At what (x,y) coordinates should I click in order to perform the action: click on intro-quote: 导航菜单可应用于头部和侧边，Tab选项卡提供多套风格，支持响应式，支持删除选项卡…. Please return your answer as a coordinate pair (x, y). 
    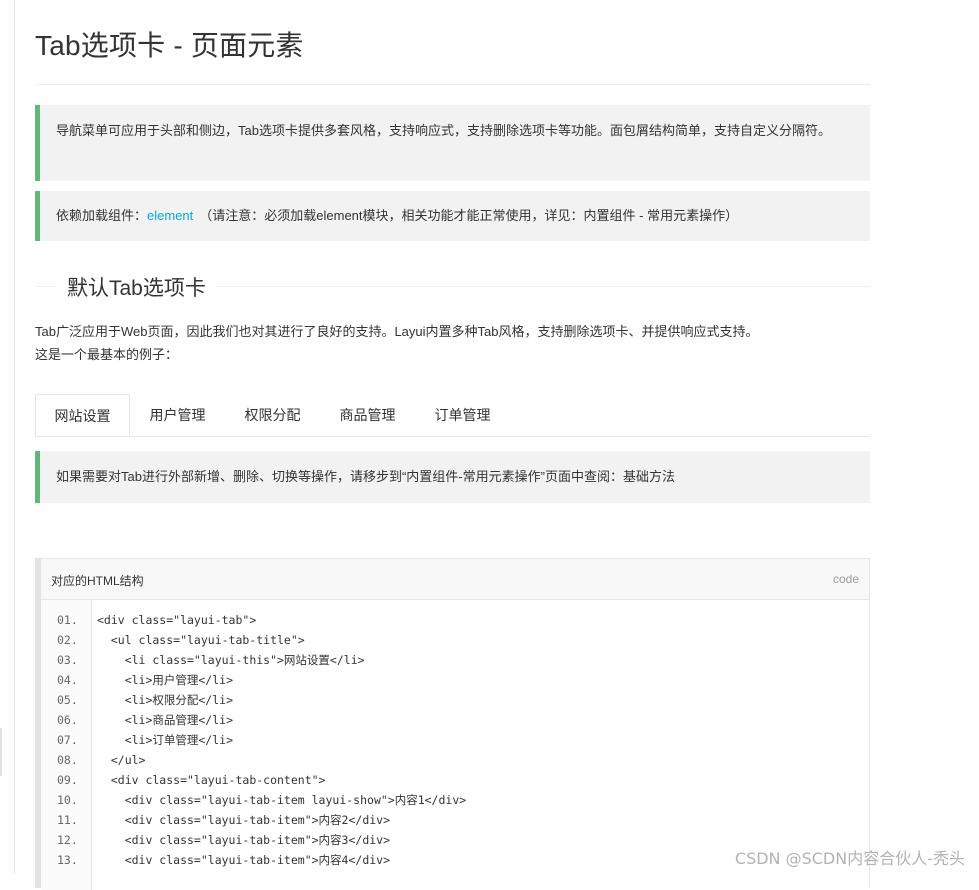
    Looking at the image, I should click on (452, 143).